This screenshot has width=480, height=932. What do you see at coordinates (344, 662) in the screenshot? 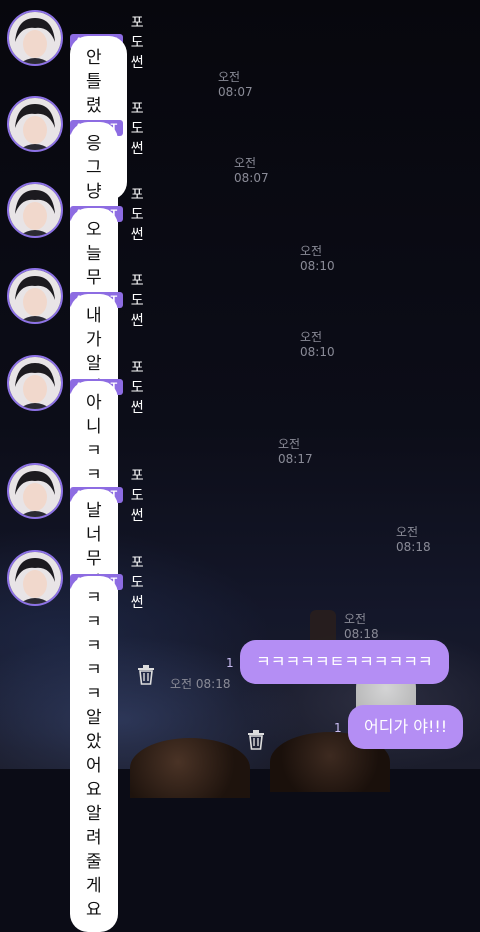
I see `outgoing-message-bubble: ㅋㅋㅋㅋㅋㅌㅋㅋㅋㅋㅋㅋ` at bounding box center [344, 662].